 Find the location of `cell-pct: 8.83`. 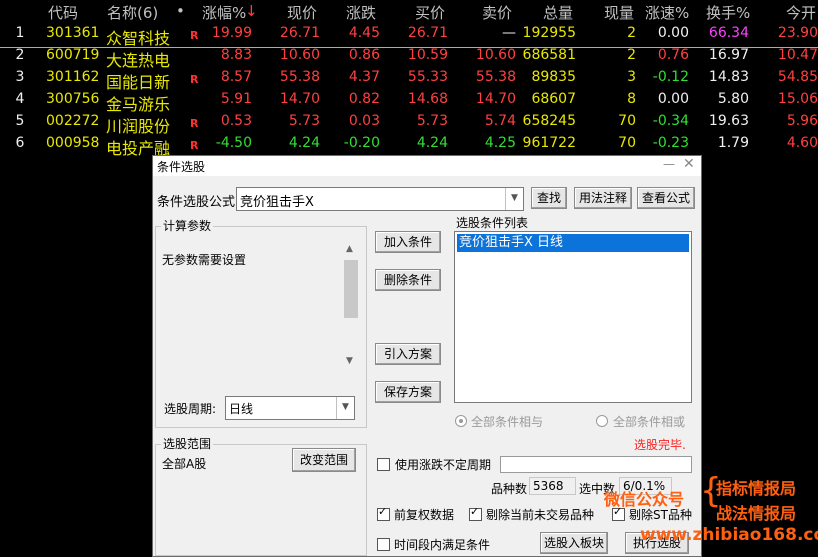

cell-pct: 8.83 is located at coordinates (236, 55).